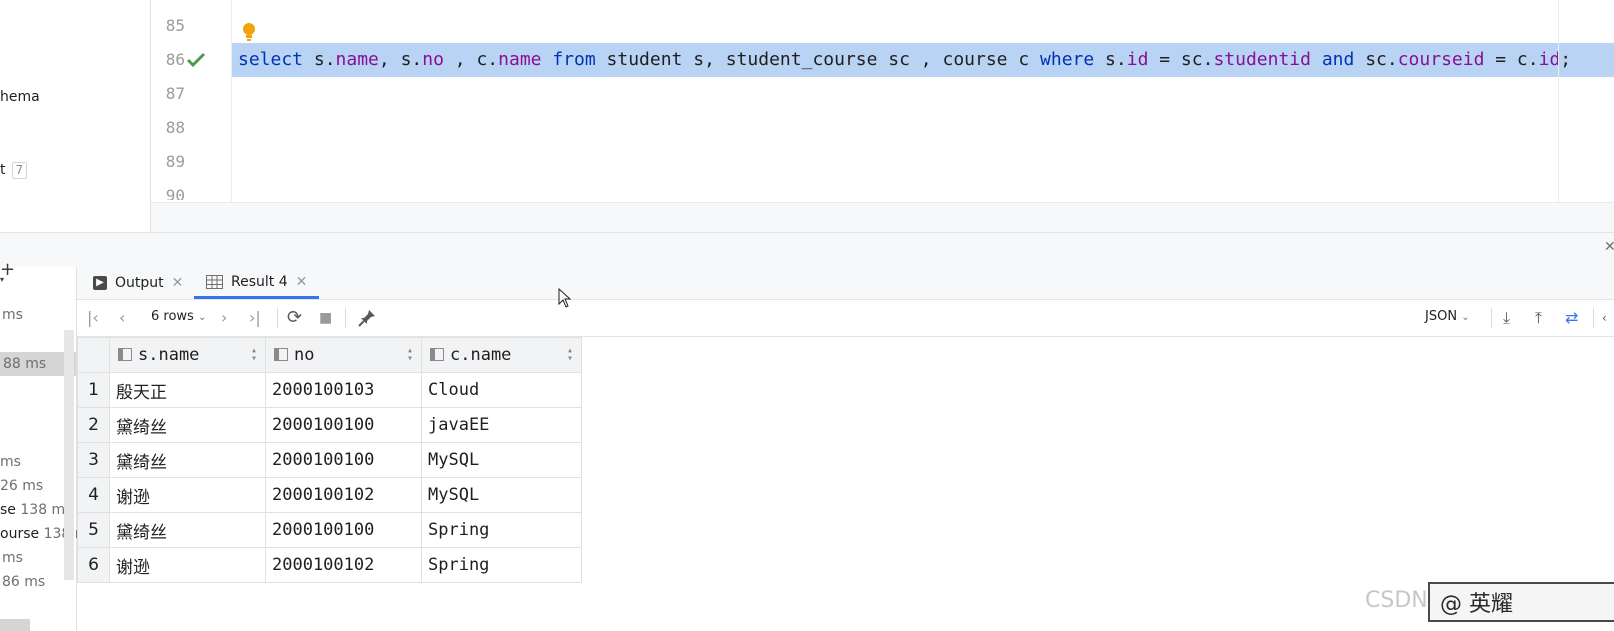  I want to click on cell-c-name: javaEE, so click(501, 425).